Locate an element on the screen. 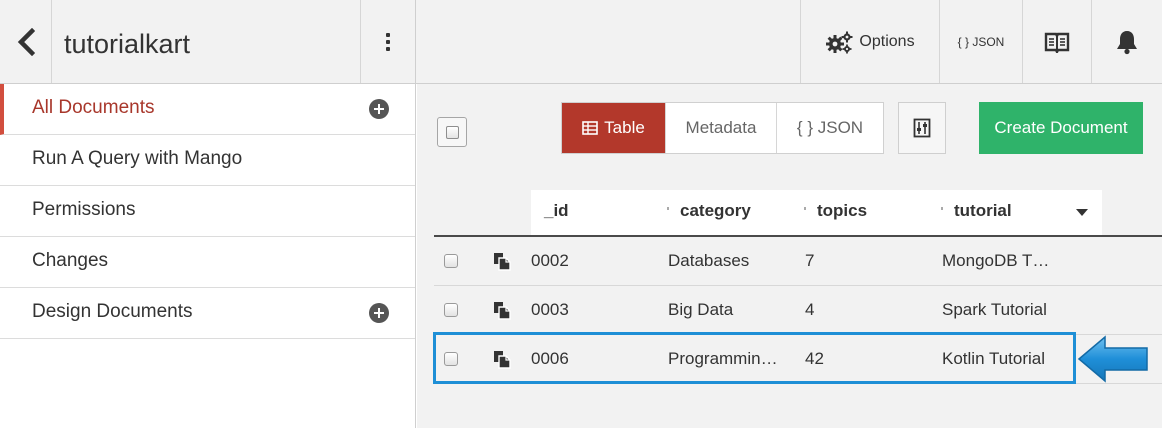 This screenshot has height=428, width=1162. tab-json-label: { } JSON is located at coordinates (830, 127).